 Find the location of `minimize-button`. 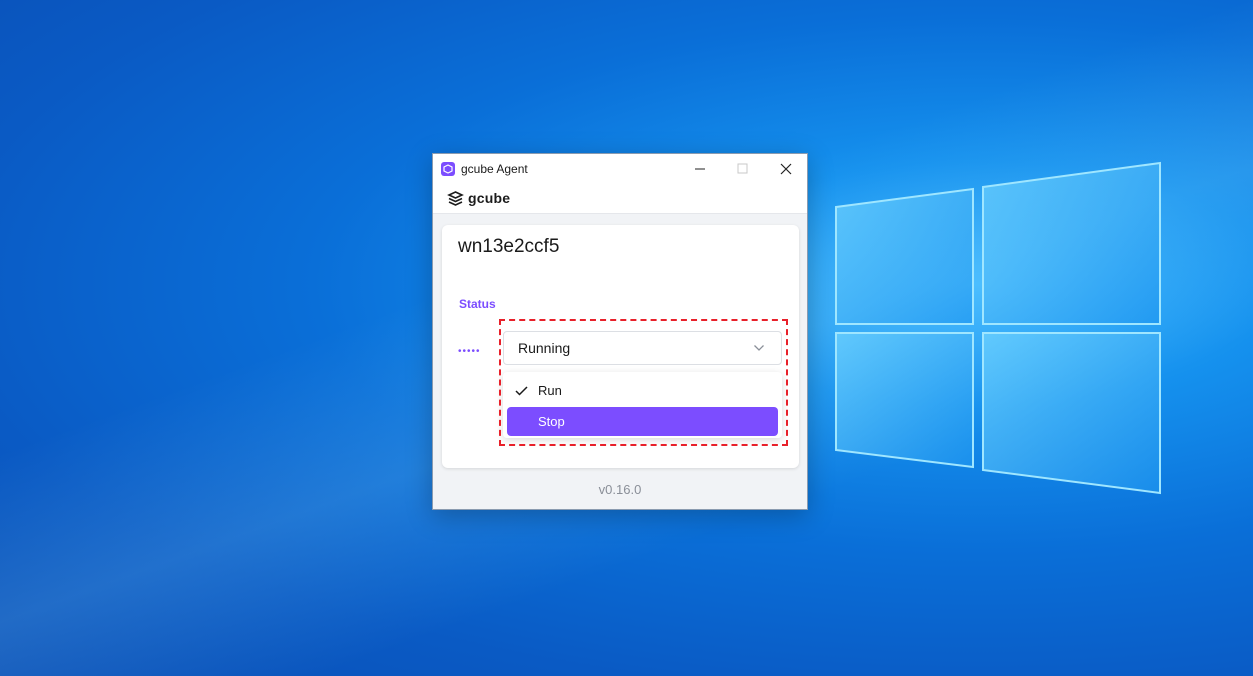

minimize-button is located at coordinates (699, 168).